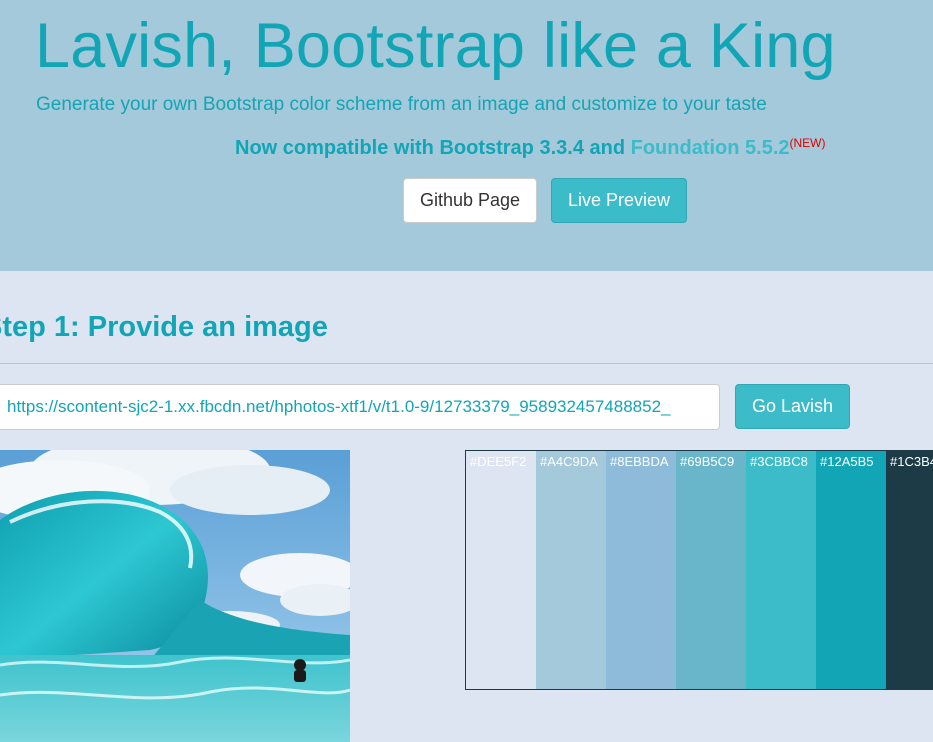 The height and width of the screenshot is (742, 933). Describe the element at coordinates (792, 406) in the screenshot. I see `go-lavish-button: Go Lavish` at that location.